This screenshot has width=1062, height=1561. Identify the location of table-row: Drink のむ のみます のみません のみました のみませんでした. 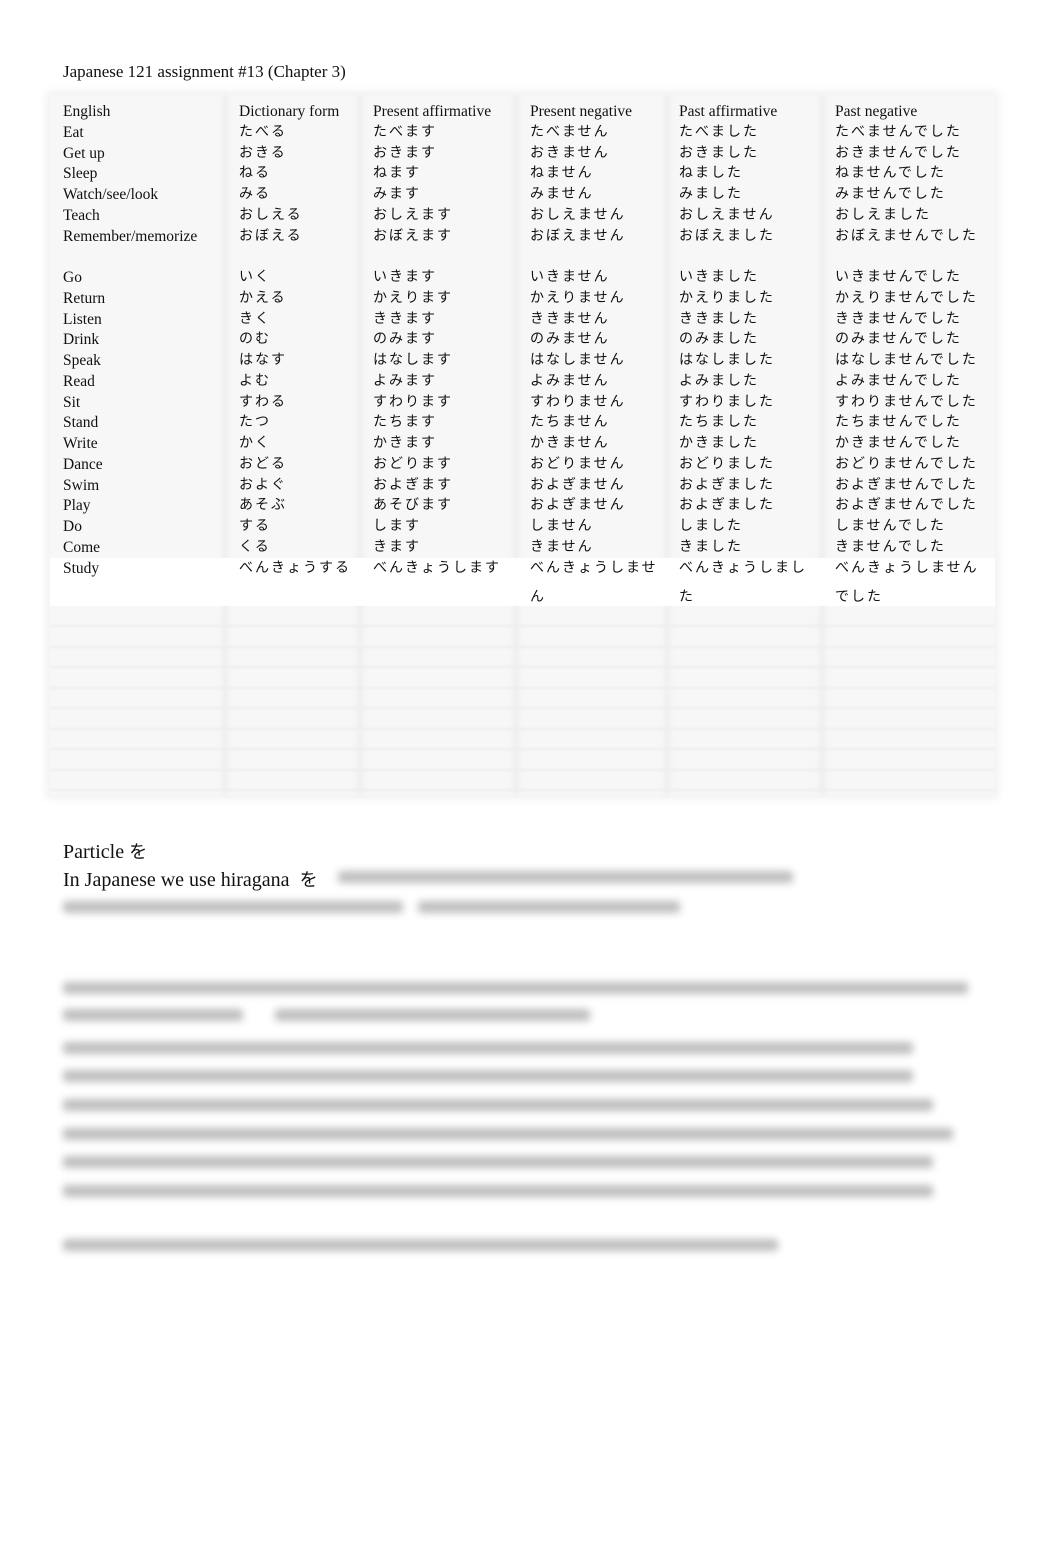
(522, 339).